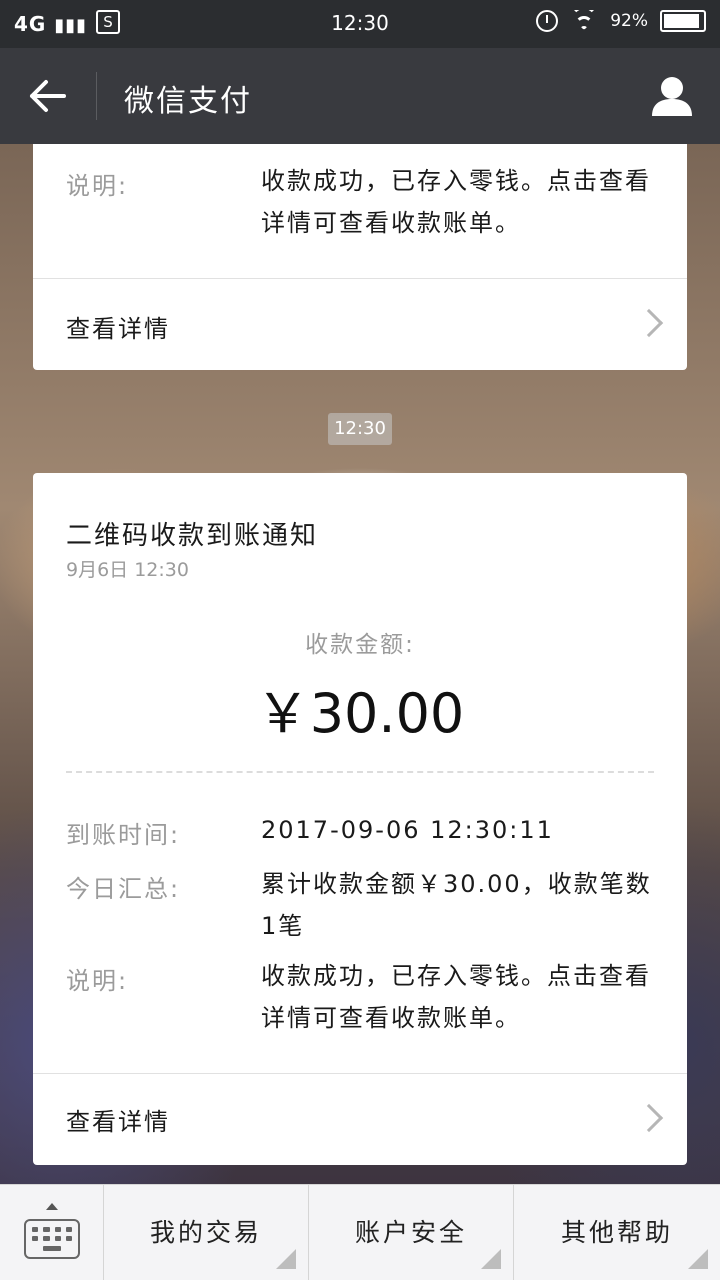 Image resolution: width=720 pixels, height=1280 pixels. I want to click on amount-value: ￥30.00, so click(360, 713).